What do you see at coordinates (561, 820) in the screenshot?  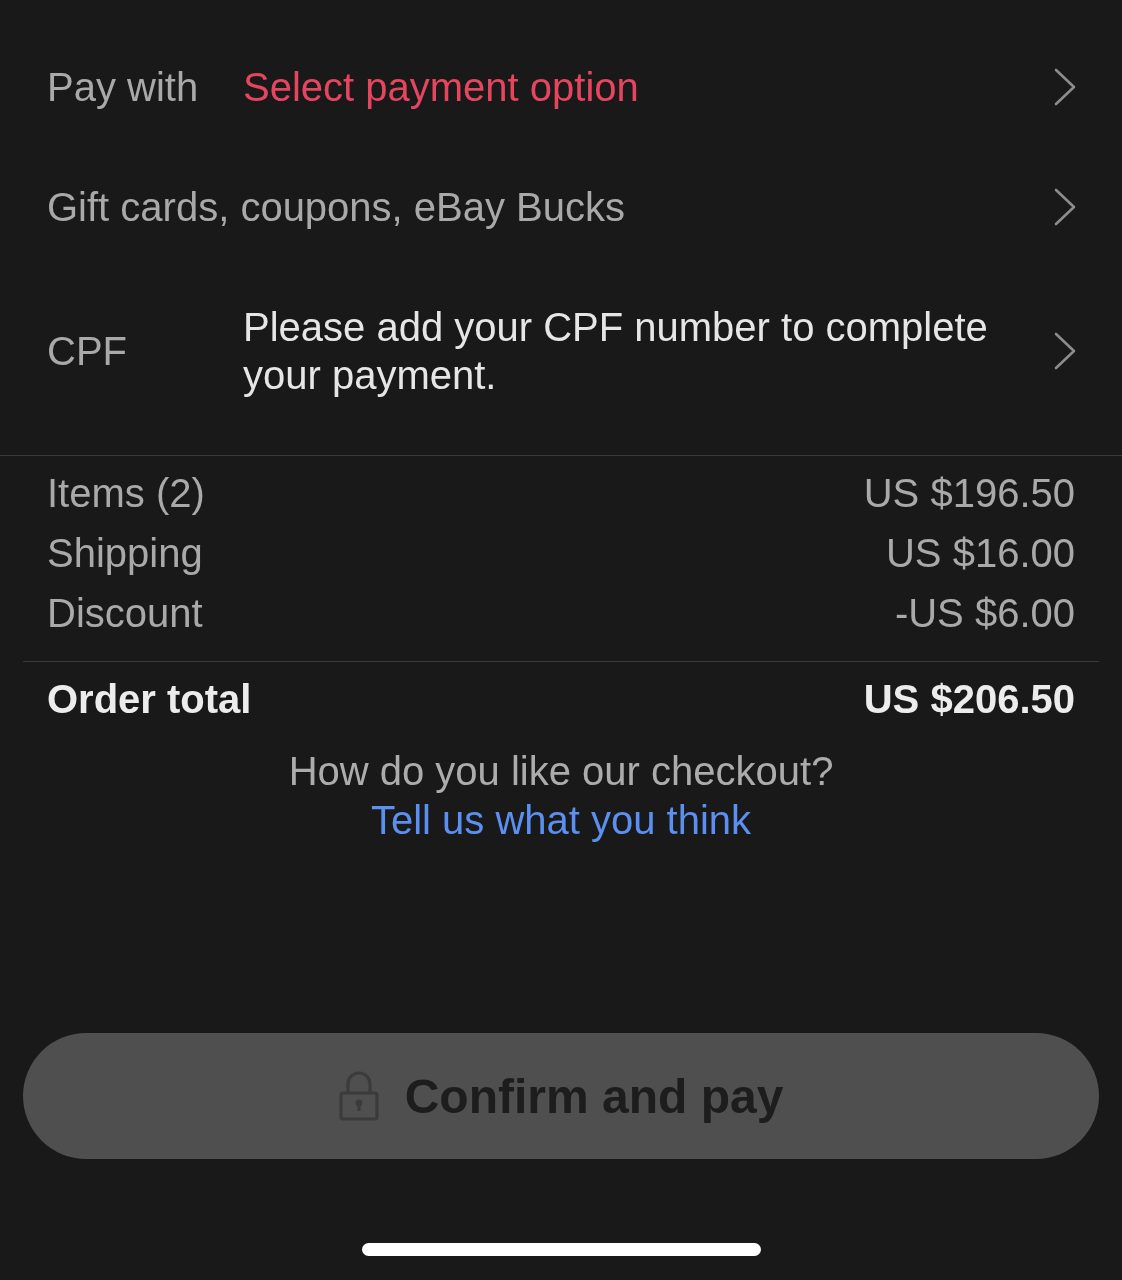 I see `feedback-link: Tell us what you think` at bounding box center [561, 820].